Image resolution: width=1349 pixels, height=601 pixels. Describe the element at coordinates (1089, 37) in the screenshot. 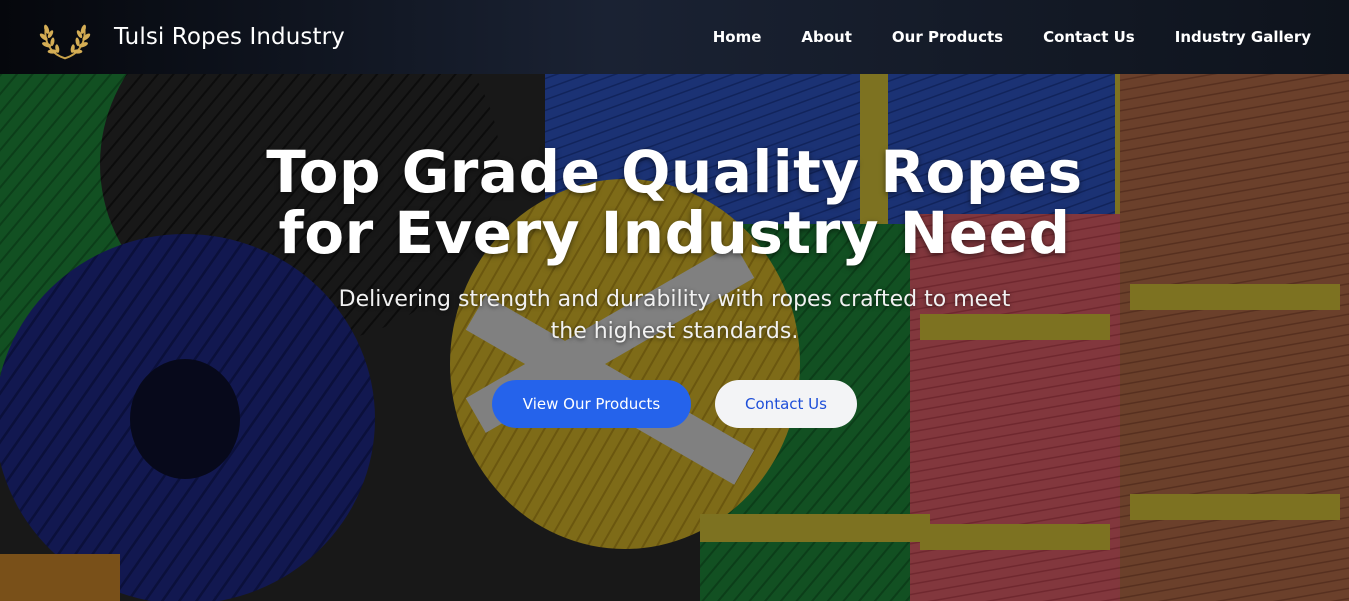

I see `nav-link-contact-us: Contact Us` at that location.